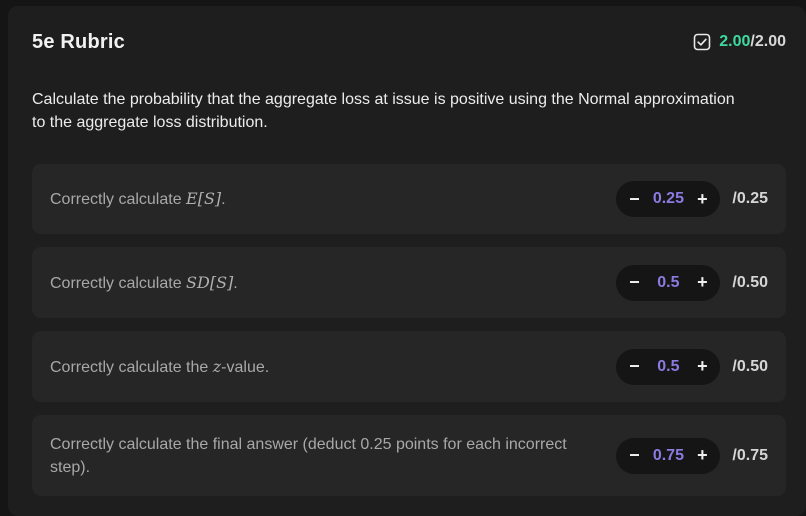  Describe the element at coordinates (131, 367) in the screenshot. I see `criterion-text-pre: Correctly calculate the` at that location.